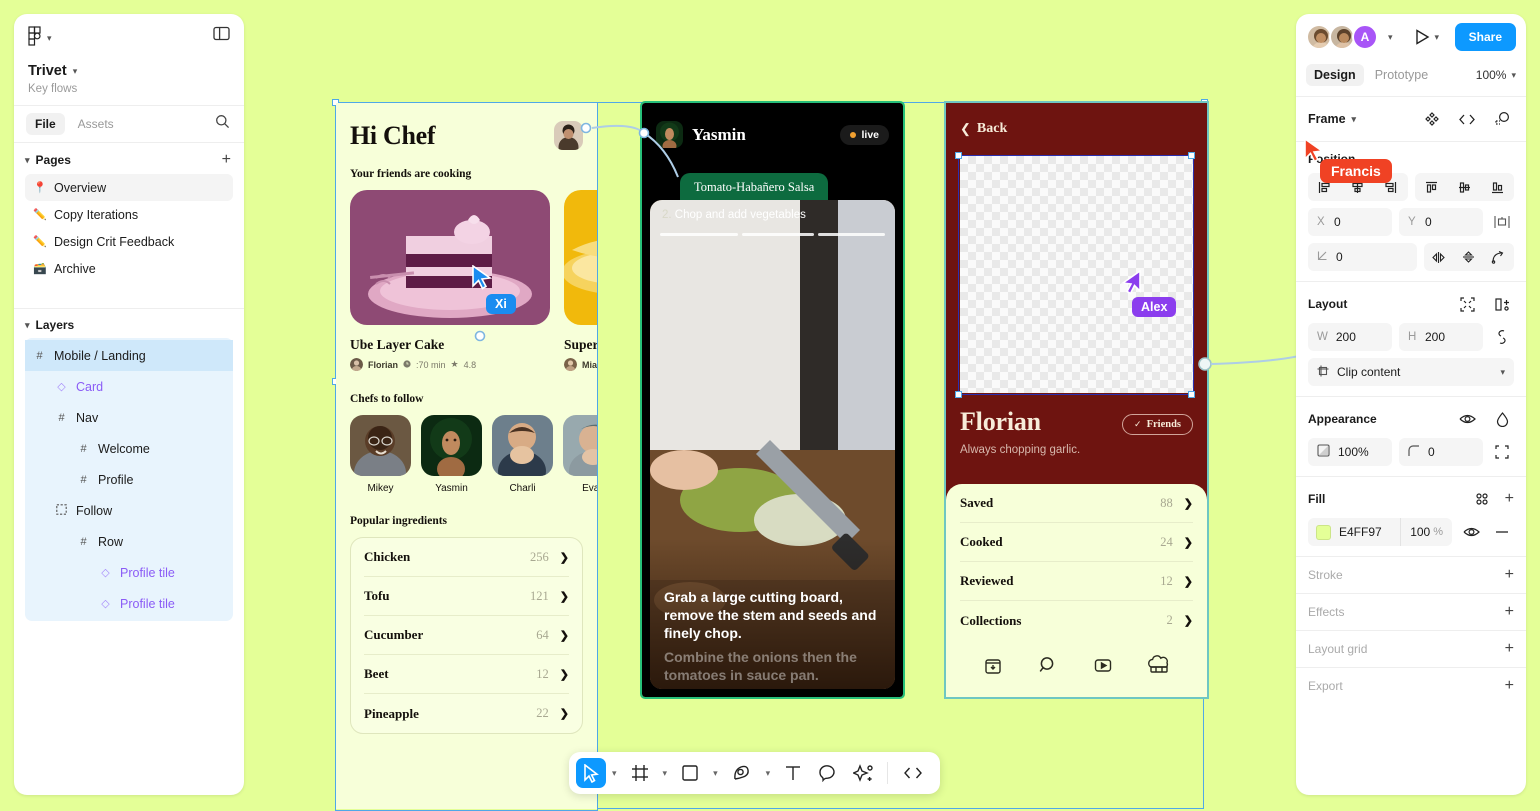 This screenshot has height=811, width=1540. Describe the element at coordinates (1103, 667) in the screenshot. I see `video-icon` at that location.